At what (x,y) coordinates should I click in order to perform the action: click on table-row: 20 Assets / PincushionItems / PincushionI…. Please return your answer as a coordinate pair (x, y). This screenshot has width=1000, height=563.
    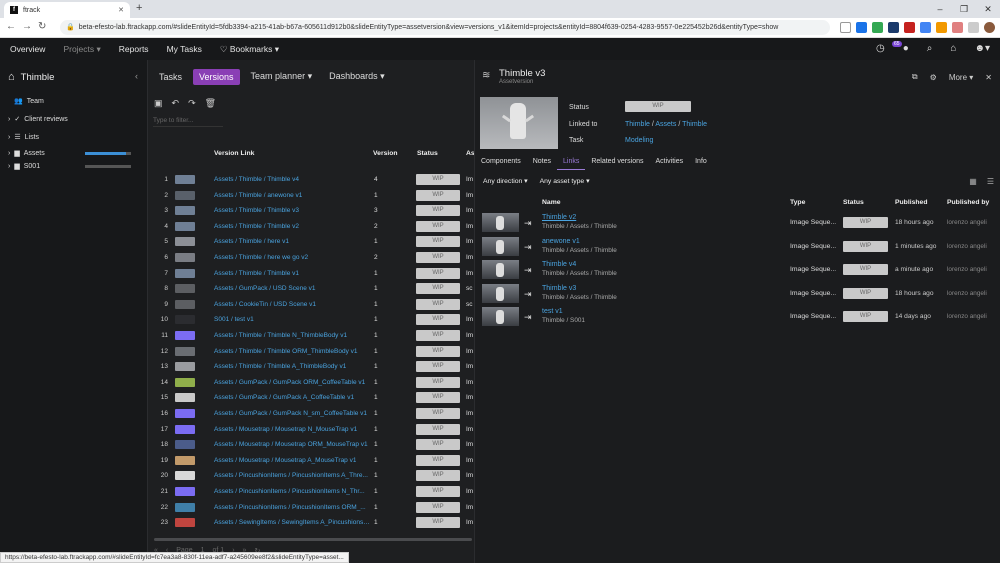
    Looking at the image, I should click on (311, 476).